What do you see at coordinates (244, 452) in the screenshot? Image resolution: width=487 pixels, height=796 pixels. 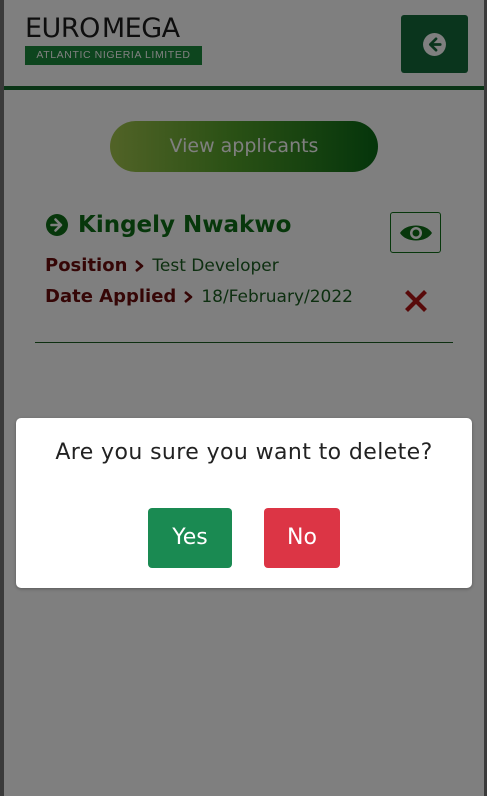 I see `dialog-message: Are you sure you want to delete?` at bounding box center [244, 452].